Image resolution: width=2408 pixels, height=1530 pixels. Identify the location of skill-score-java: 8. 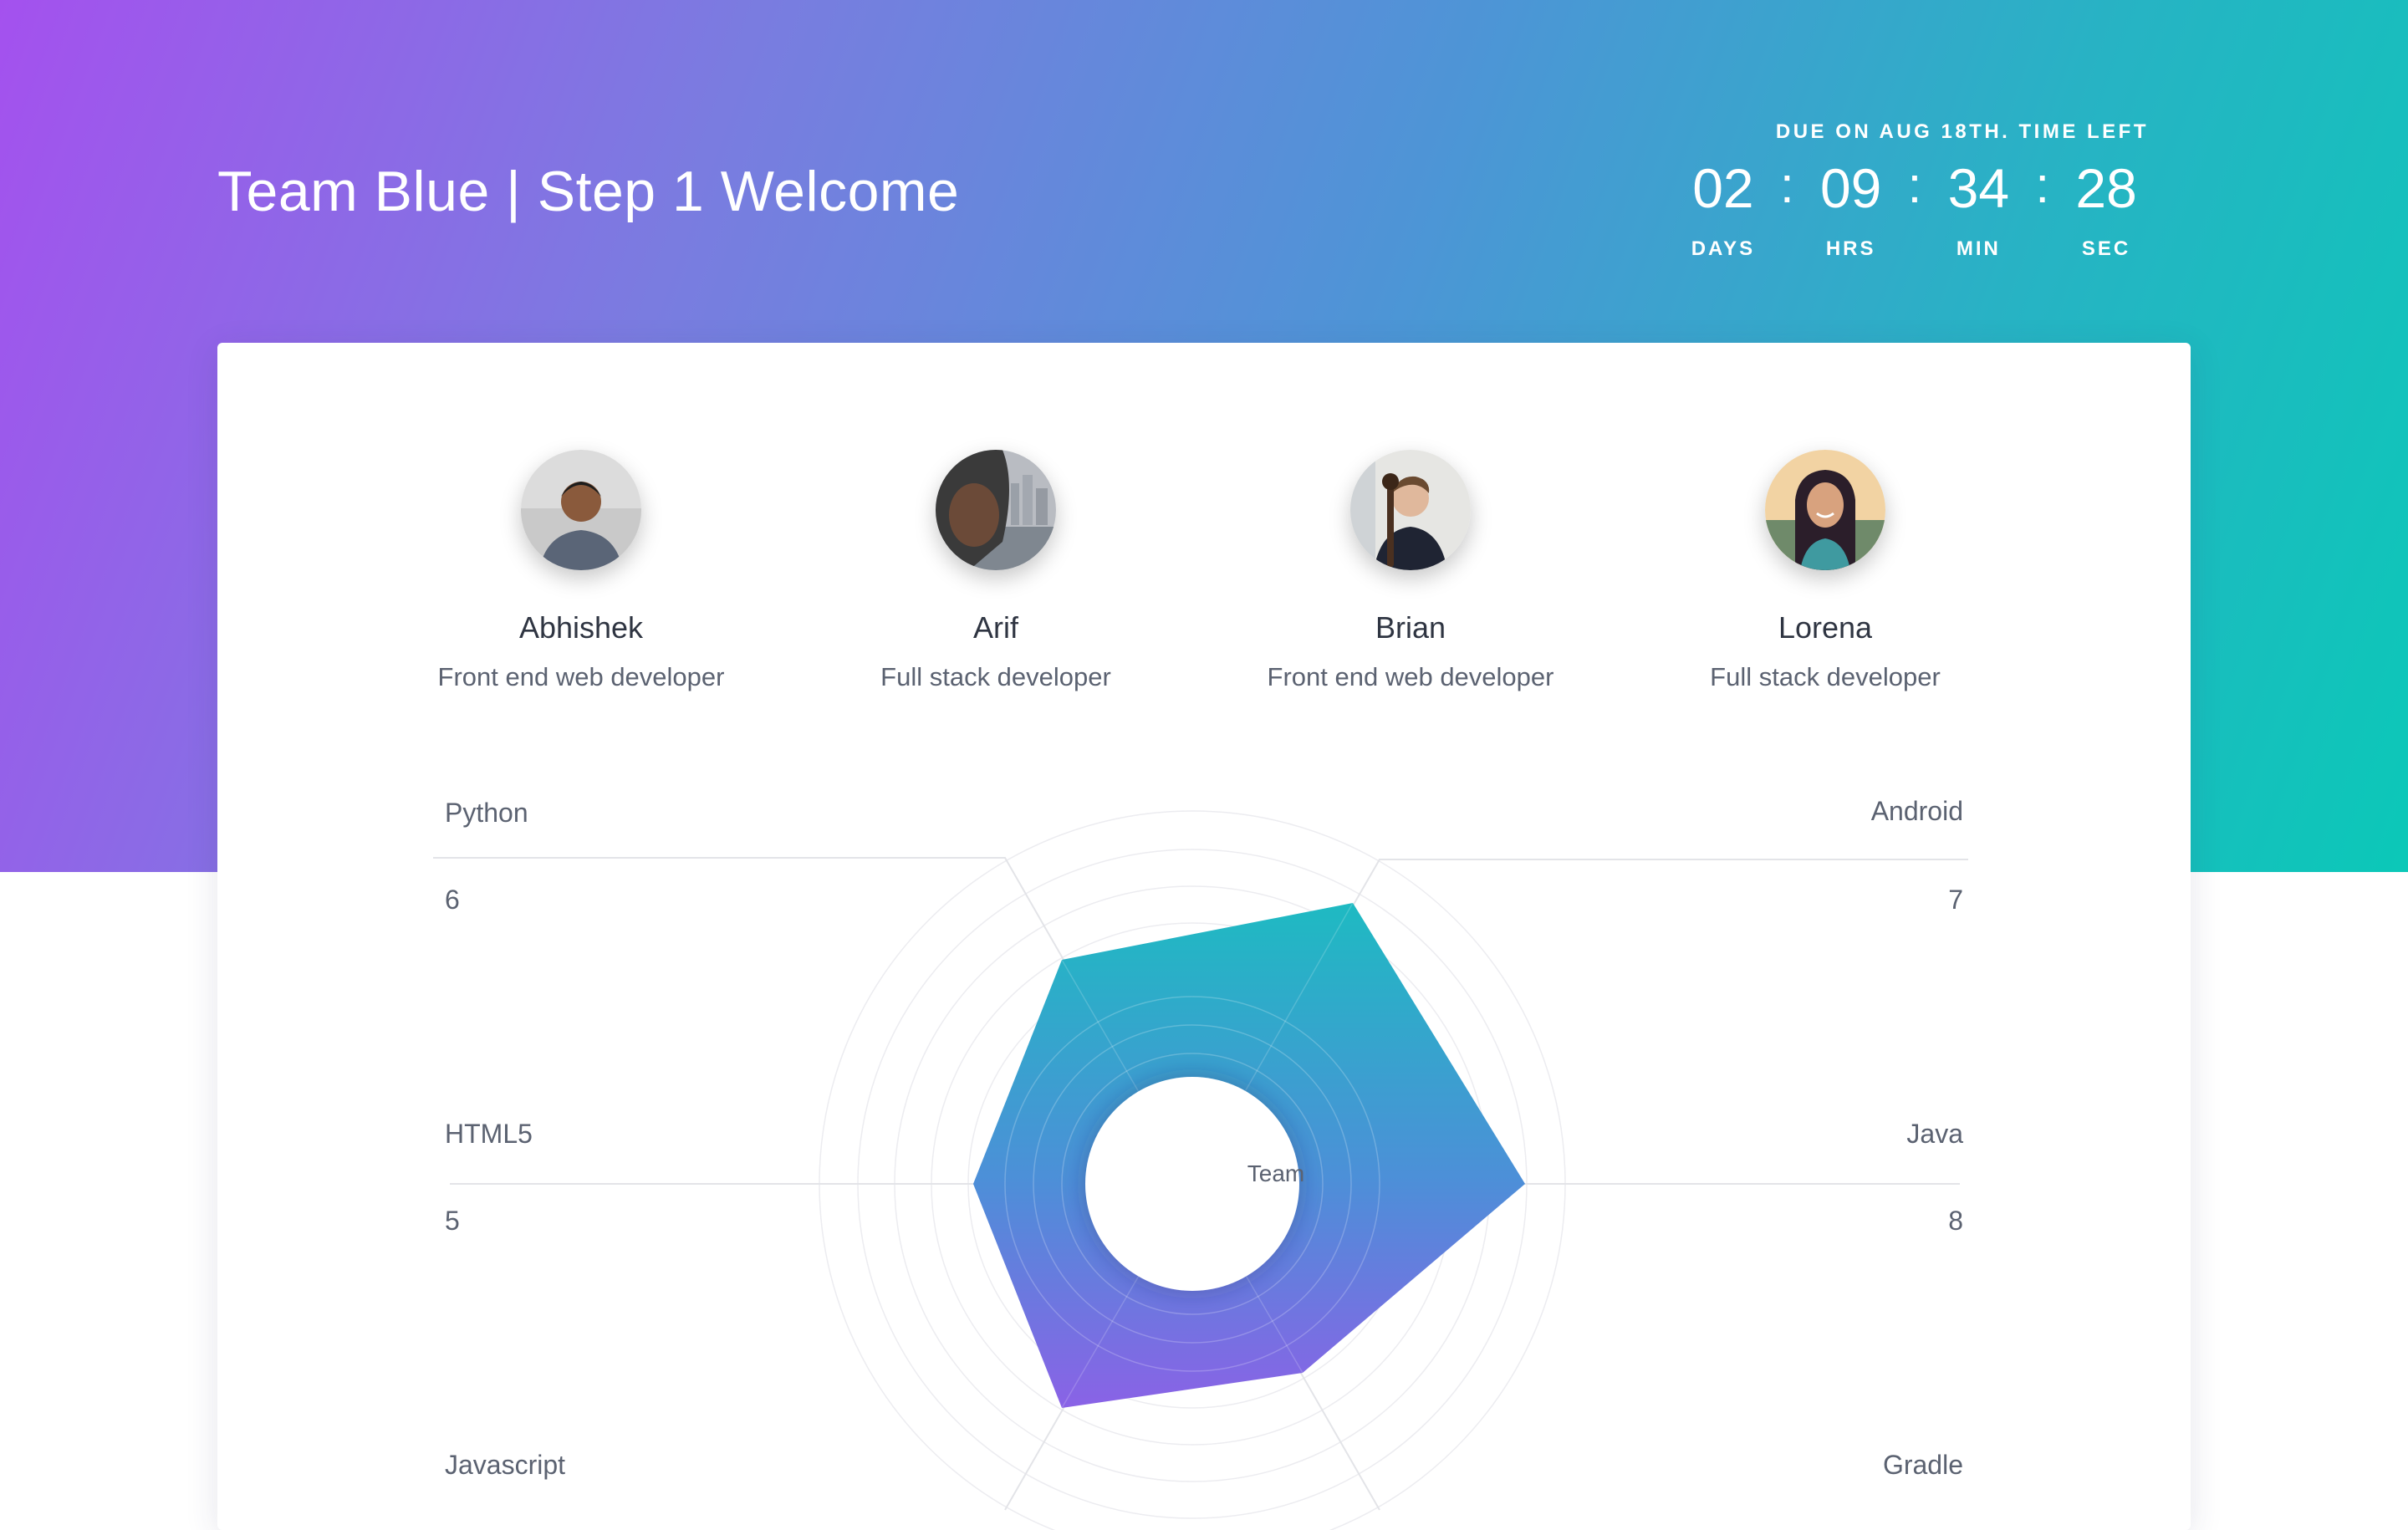
(1956, 1221).